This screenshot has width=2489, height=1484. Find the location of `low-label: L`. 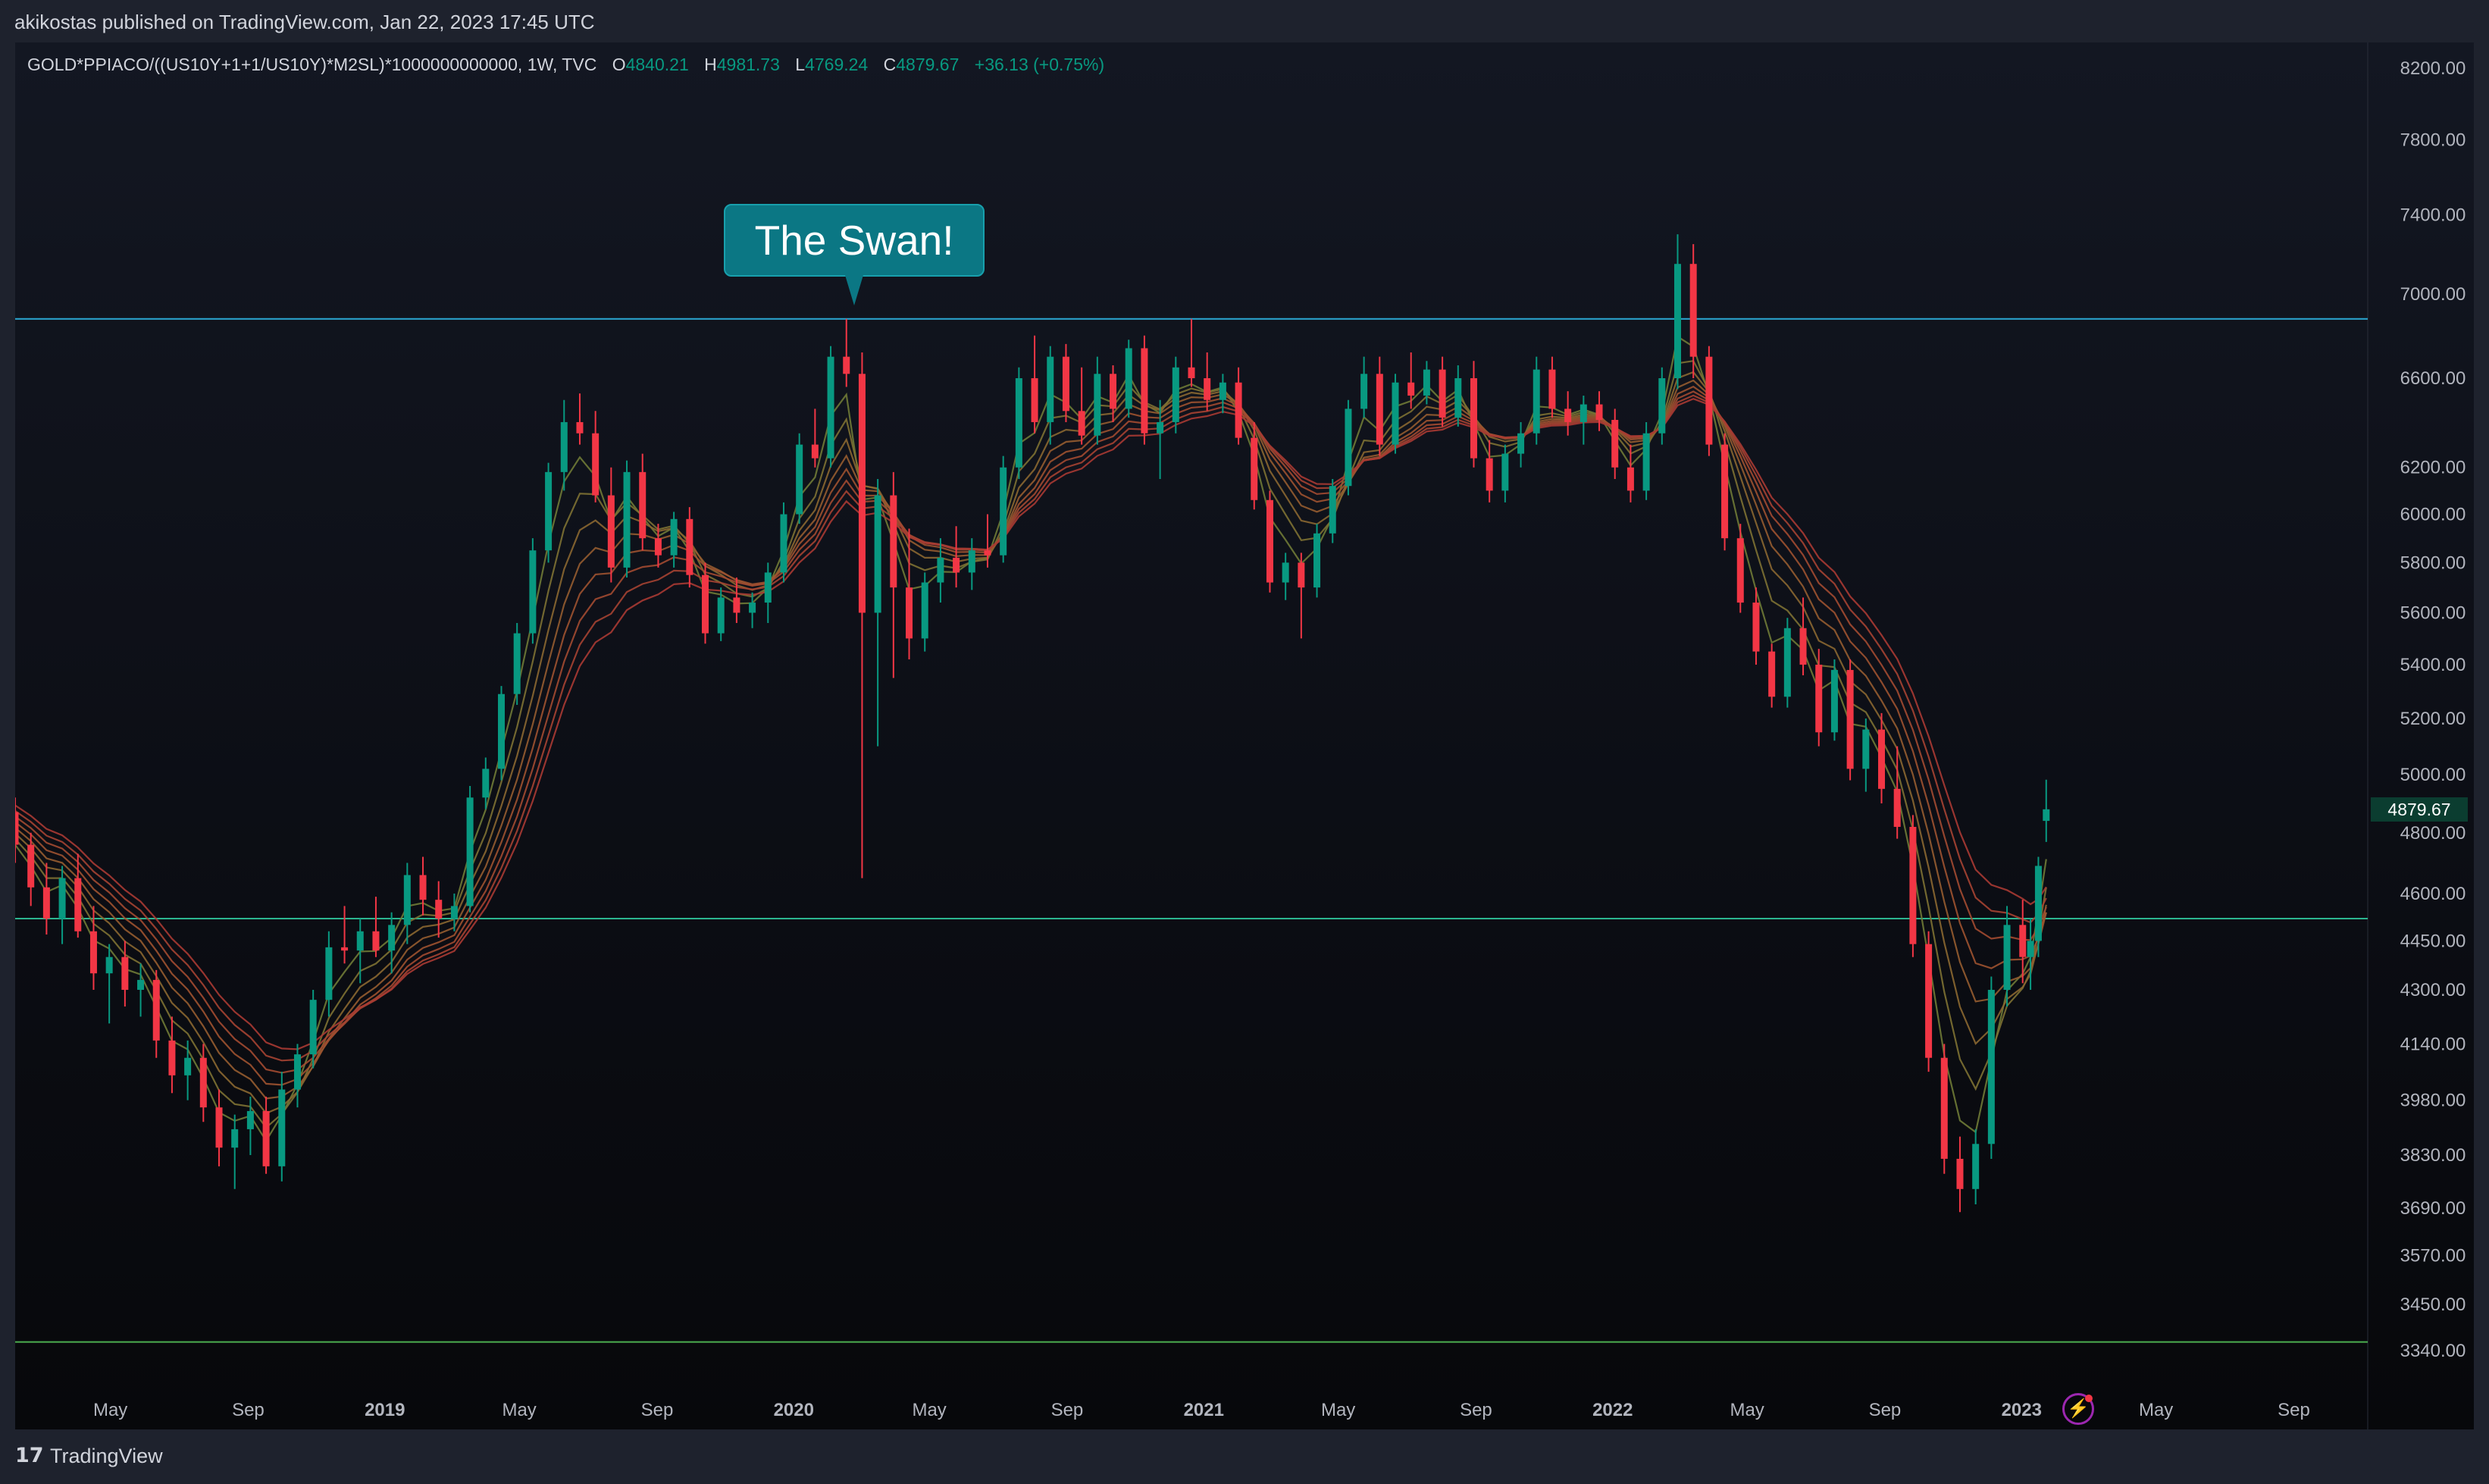

low-label: L is located at coordinates (800, 64).